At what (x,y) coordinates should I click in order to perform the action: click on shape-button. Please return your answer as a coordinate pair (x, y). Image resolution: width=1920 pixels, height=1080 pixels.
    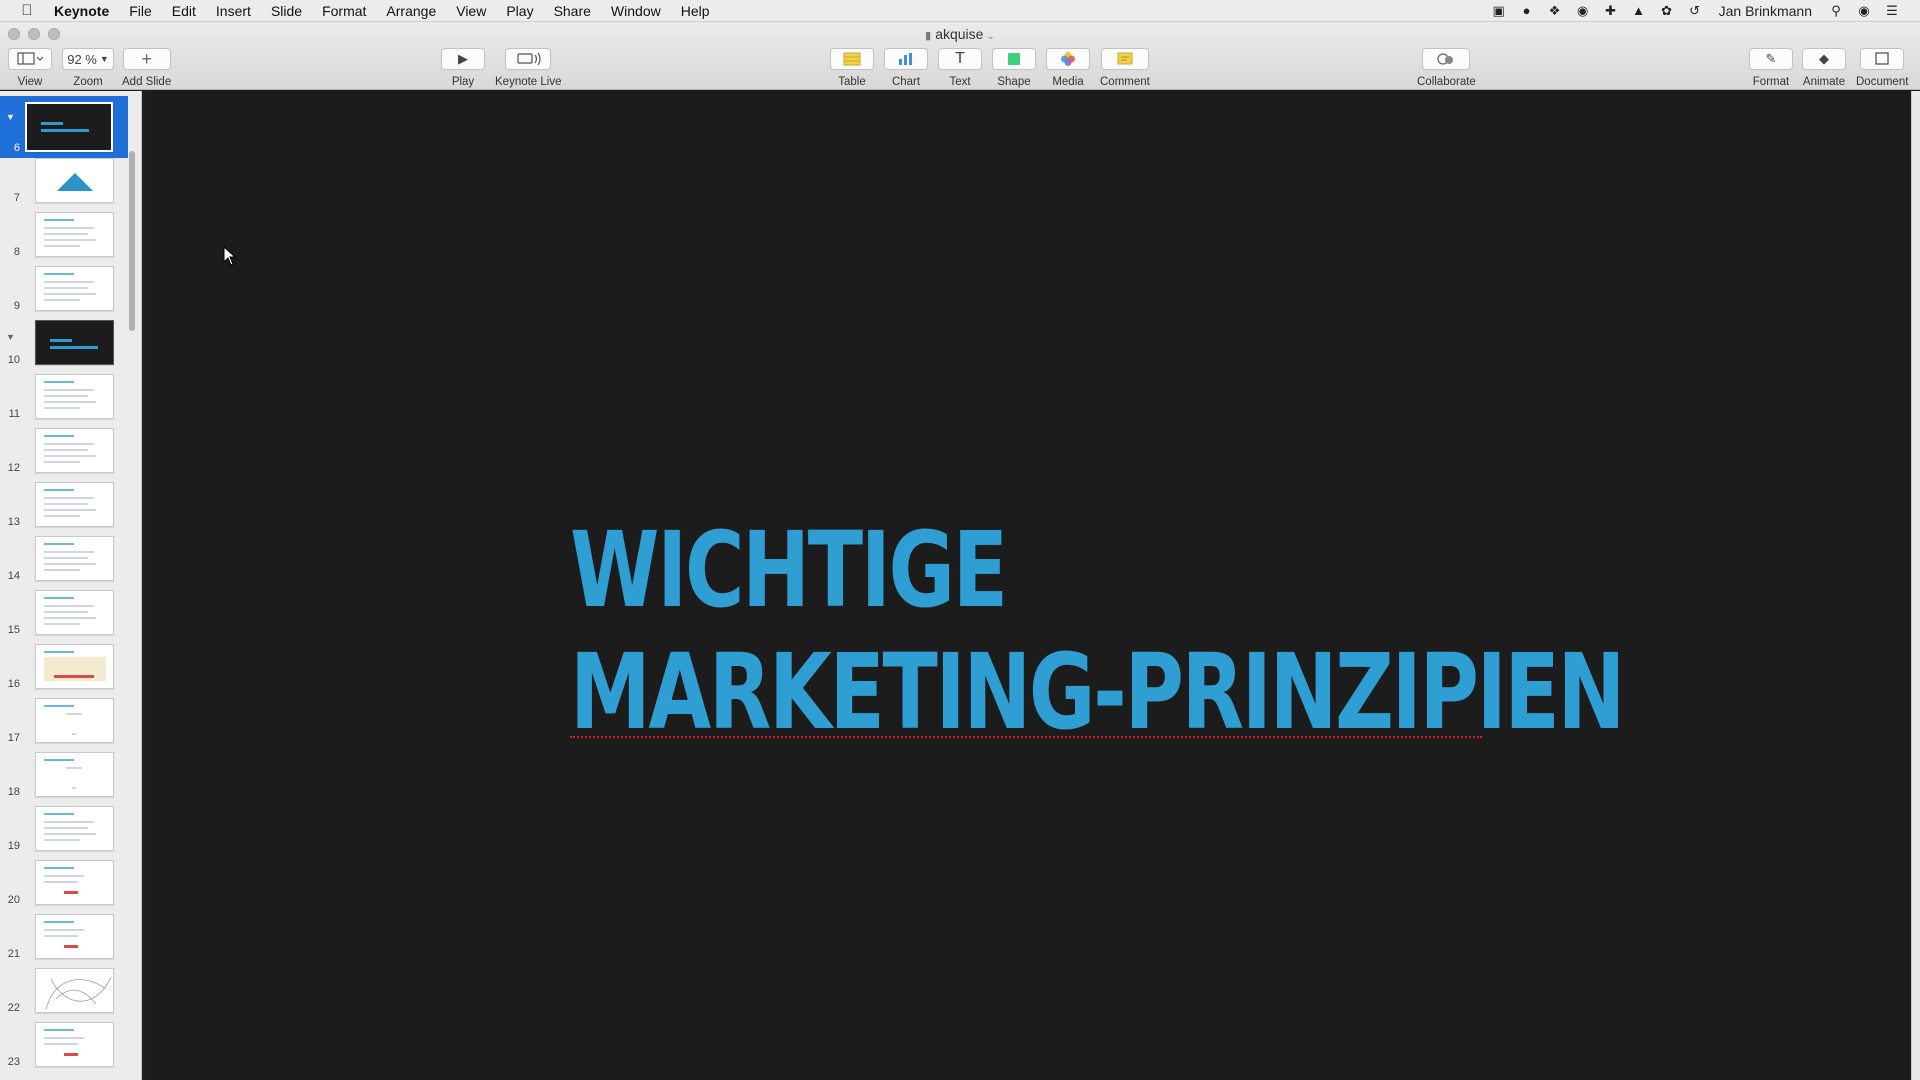
    Looking at the image, I should click on (1014, 59).